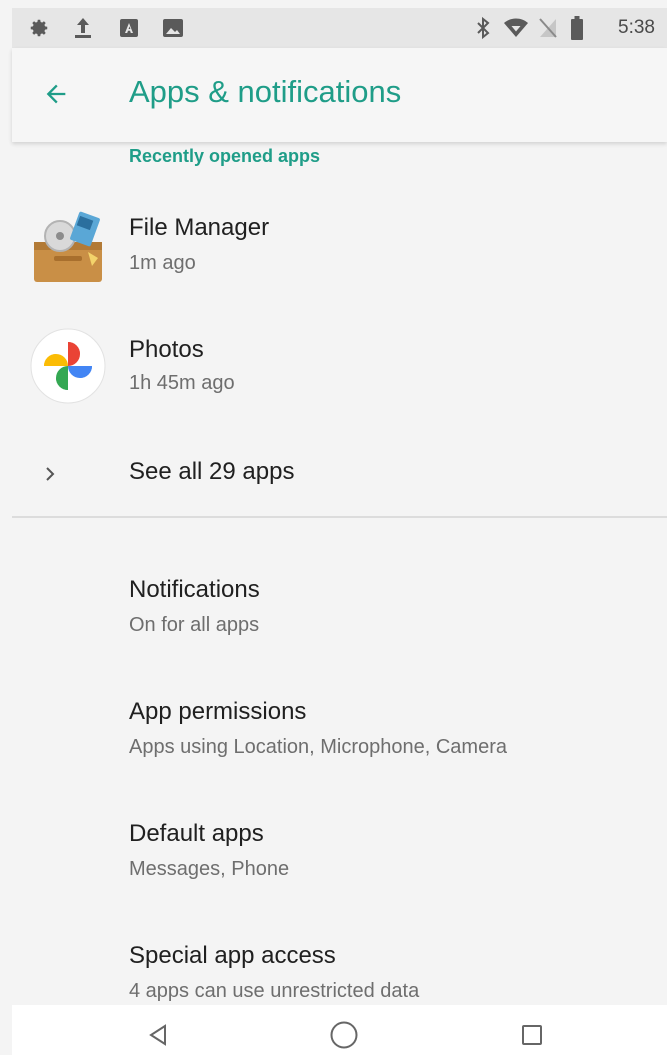 The width and height of the screenshot is (667, 1055). What do you see at coordinates (209, 869) in the screenshot?
I see `setting-subtitle: Messages, Phone` at bounding box center [209, 869].